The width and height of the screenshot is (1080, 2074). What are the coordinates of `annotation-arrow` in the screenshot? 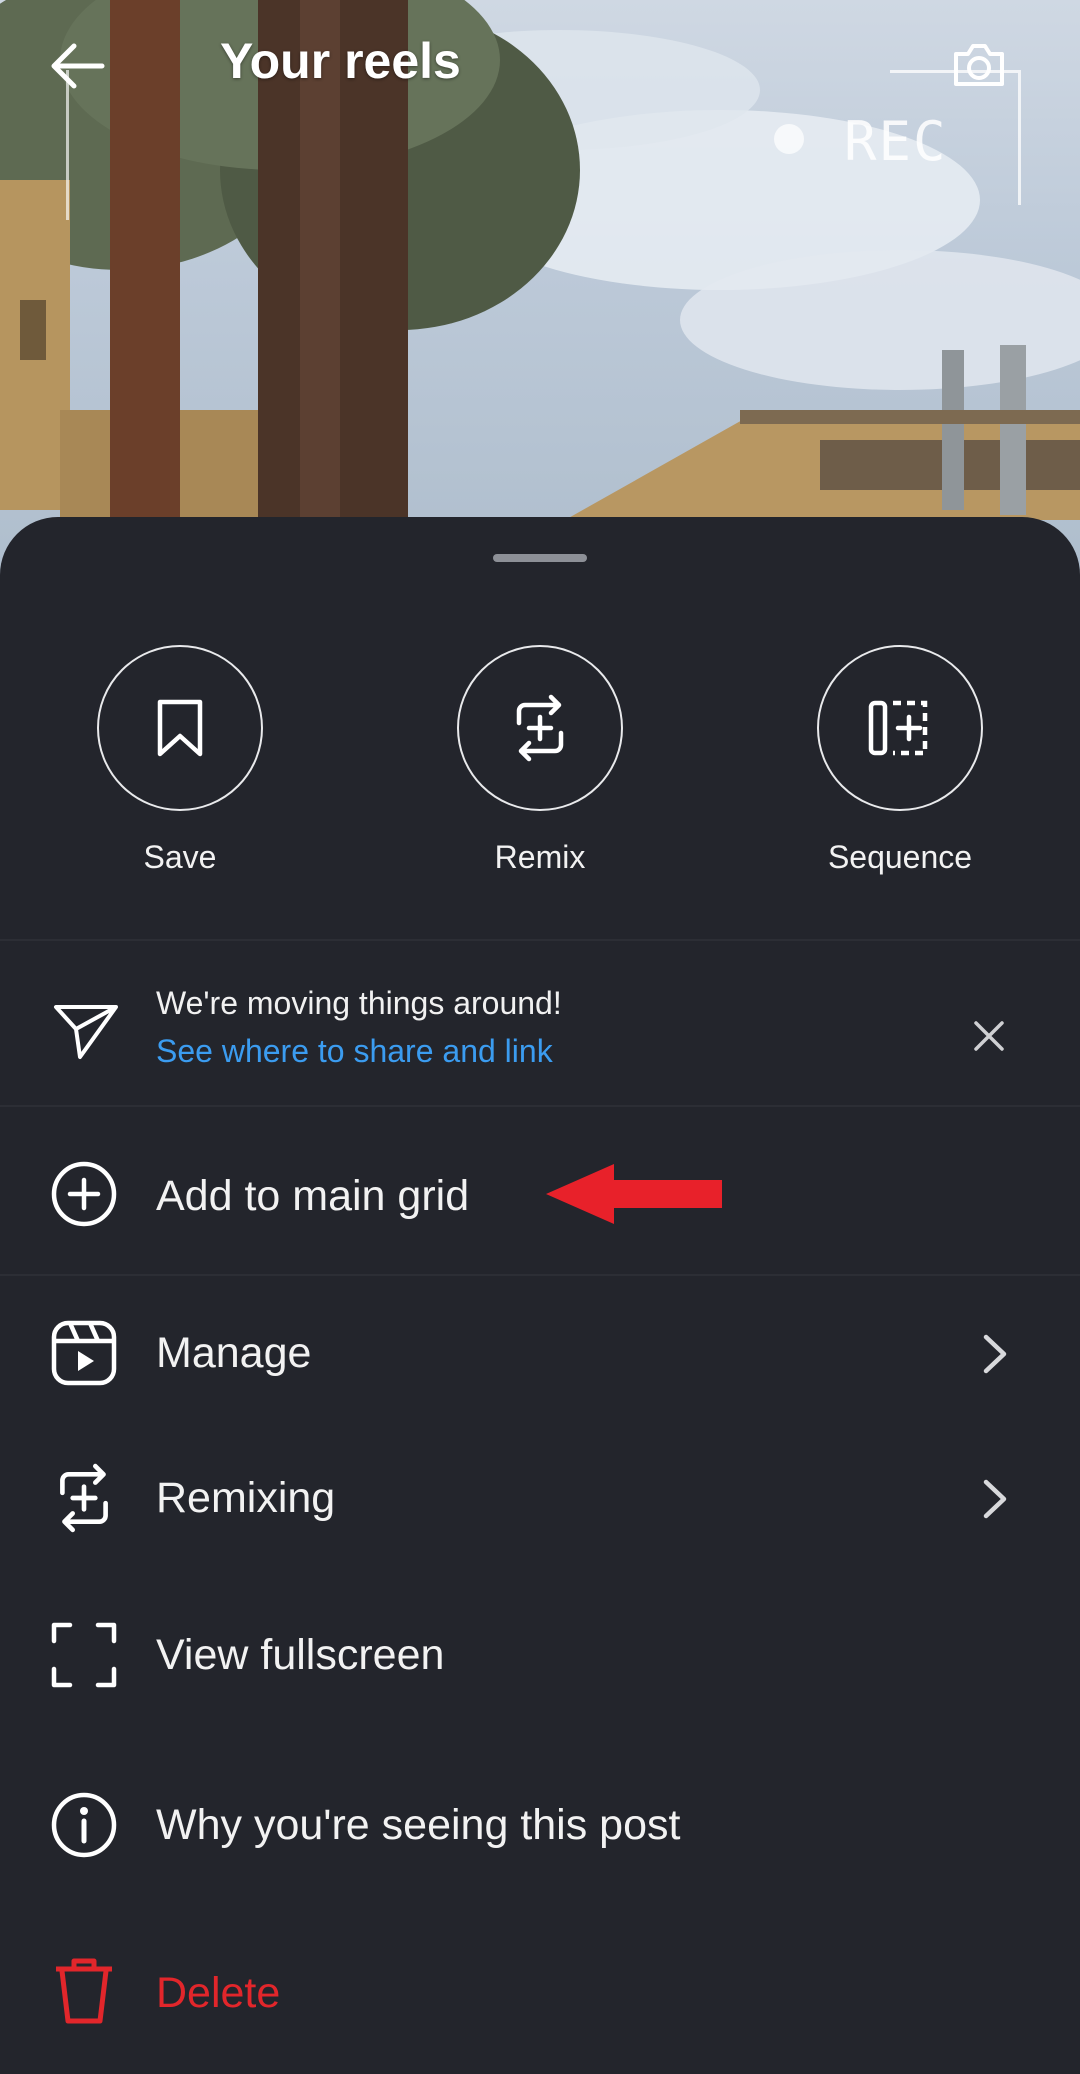 It's located at (634, 1194).